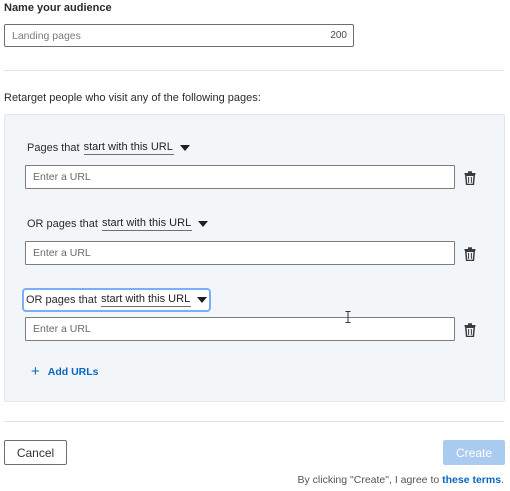 This screenshot has height=491, width=510. I want to click on cancel-button: Cancel, so click(35, 452).